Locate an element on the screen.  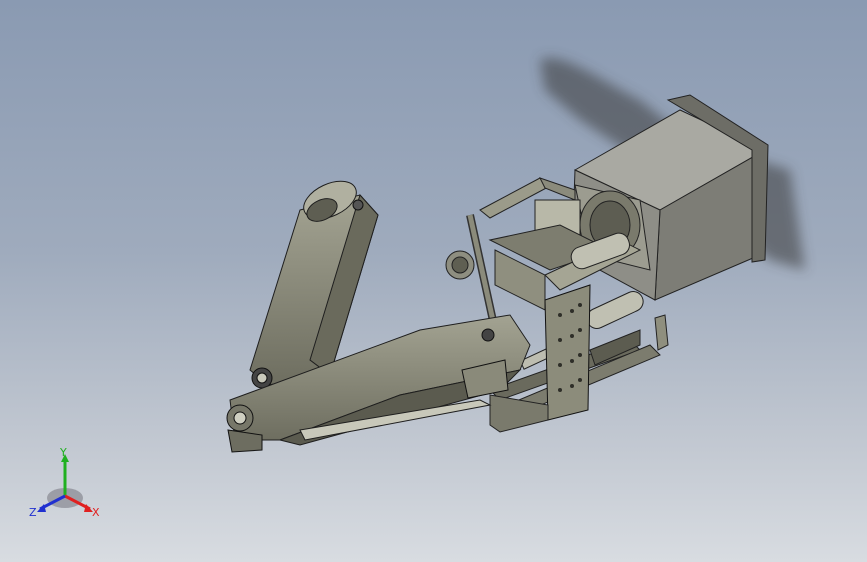
z-axis-label: Z is located at coordinates (33, 512).